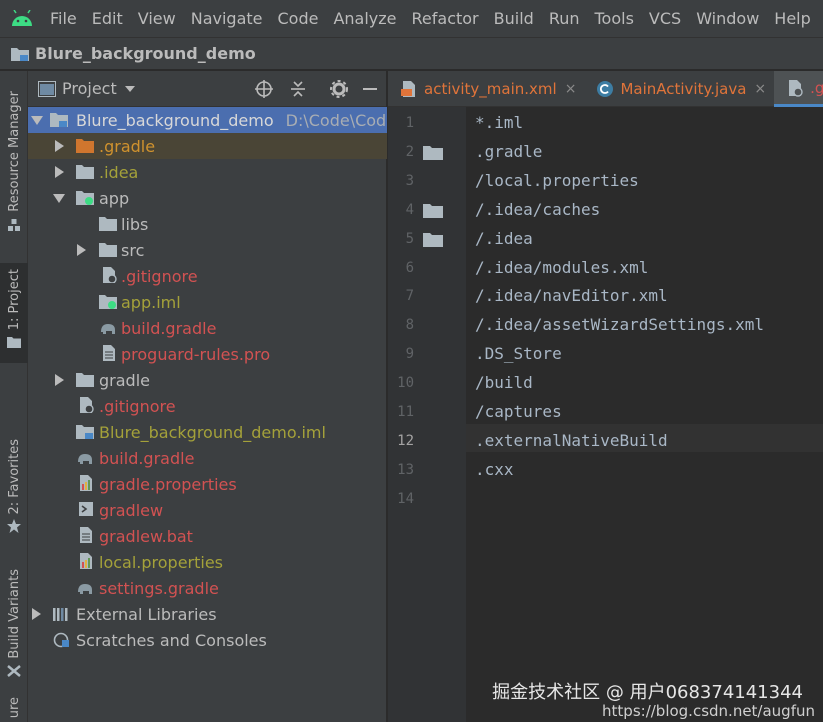 The width and height of the screenshot is (823, 722). Describe the element at coordinates (171, 640) in the screenshot. I see `tree-label: Scratches and Consoles` at that location.